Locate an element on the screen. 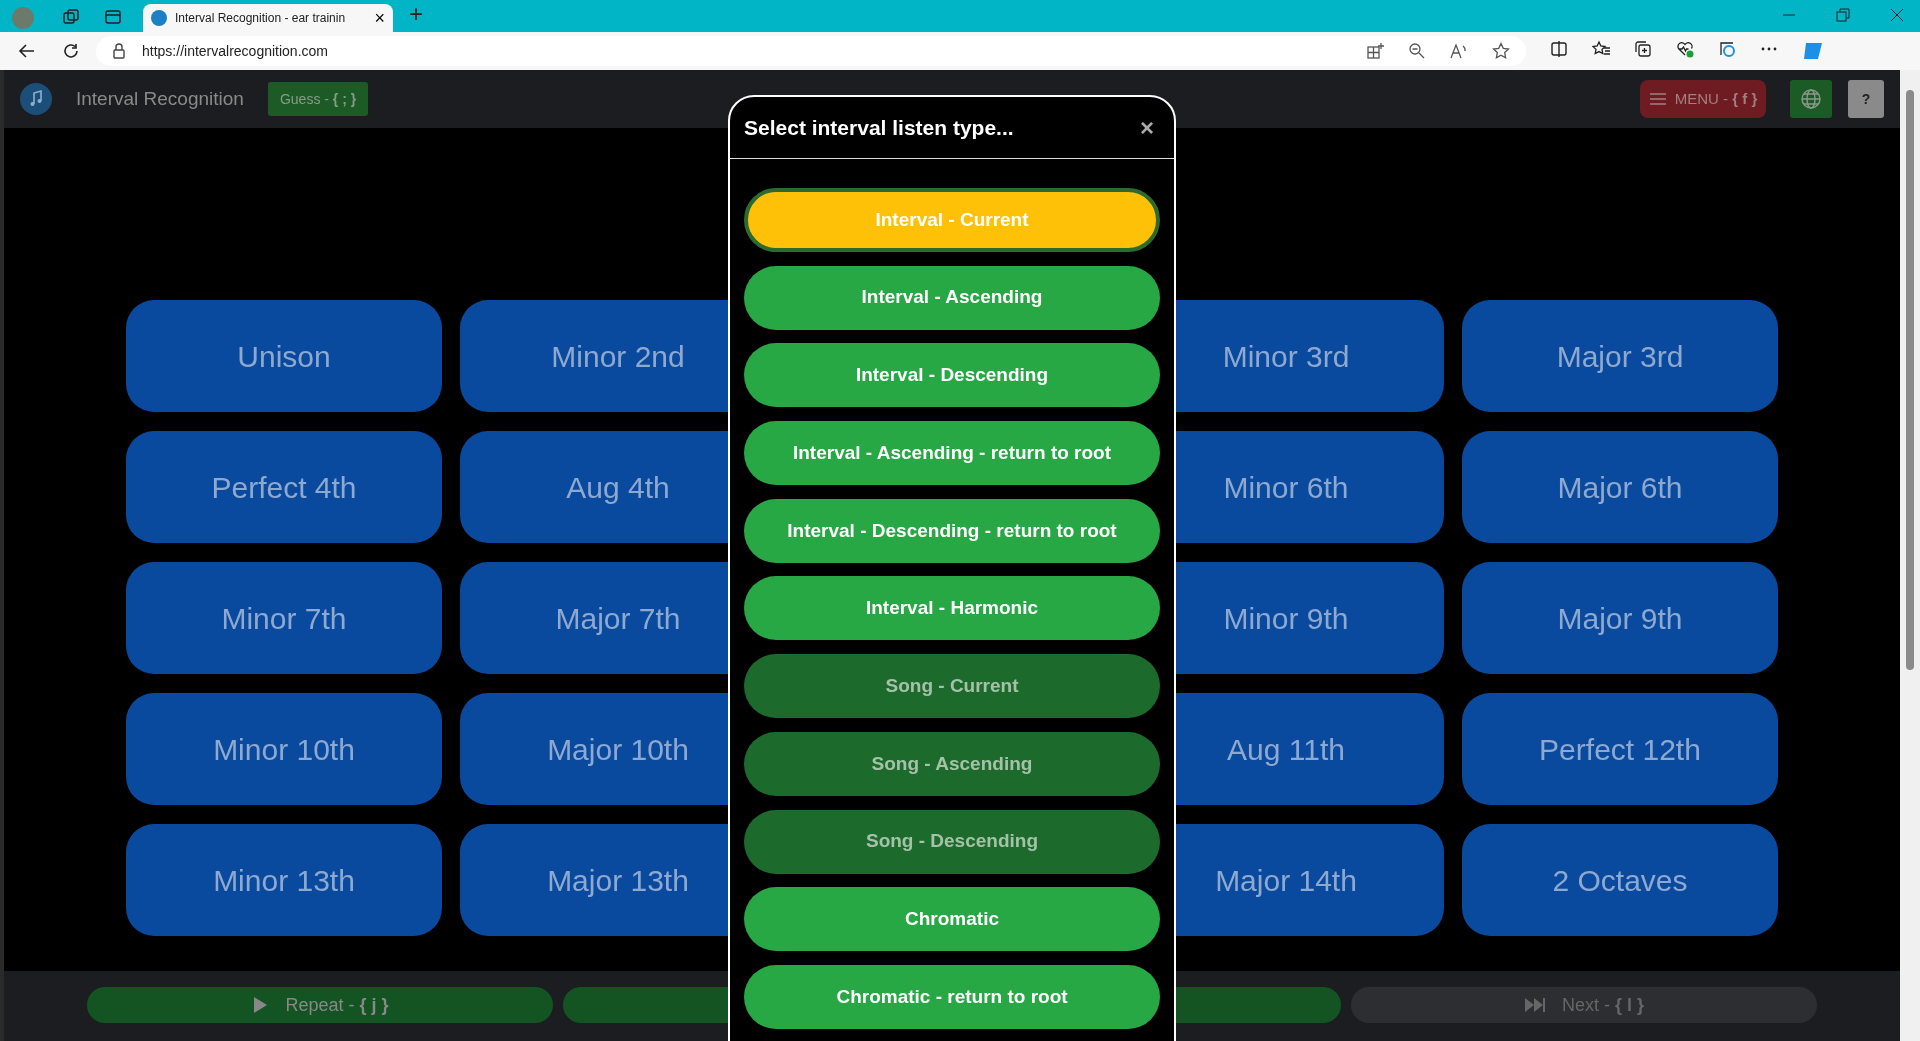  listen-type-option: Chromatic is located at coordinates (952, 919).